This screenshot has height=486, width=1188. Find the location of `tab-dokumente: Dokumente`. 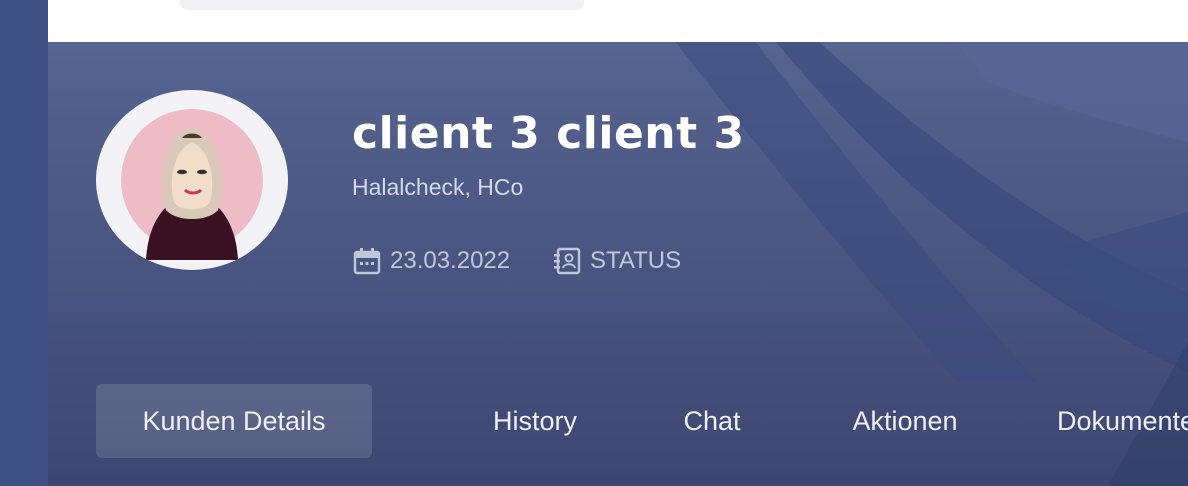

tab-dokumente: Dokumente is located at coordinates (1112, 421).